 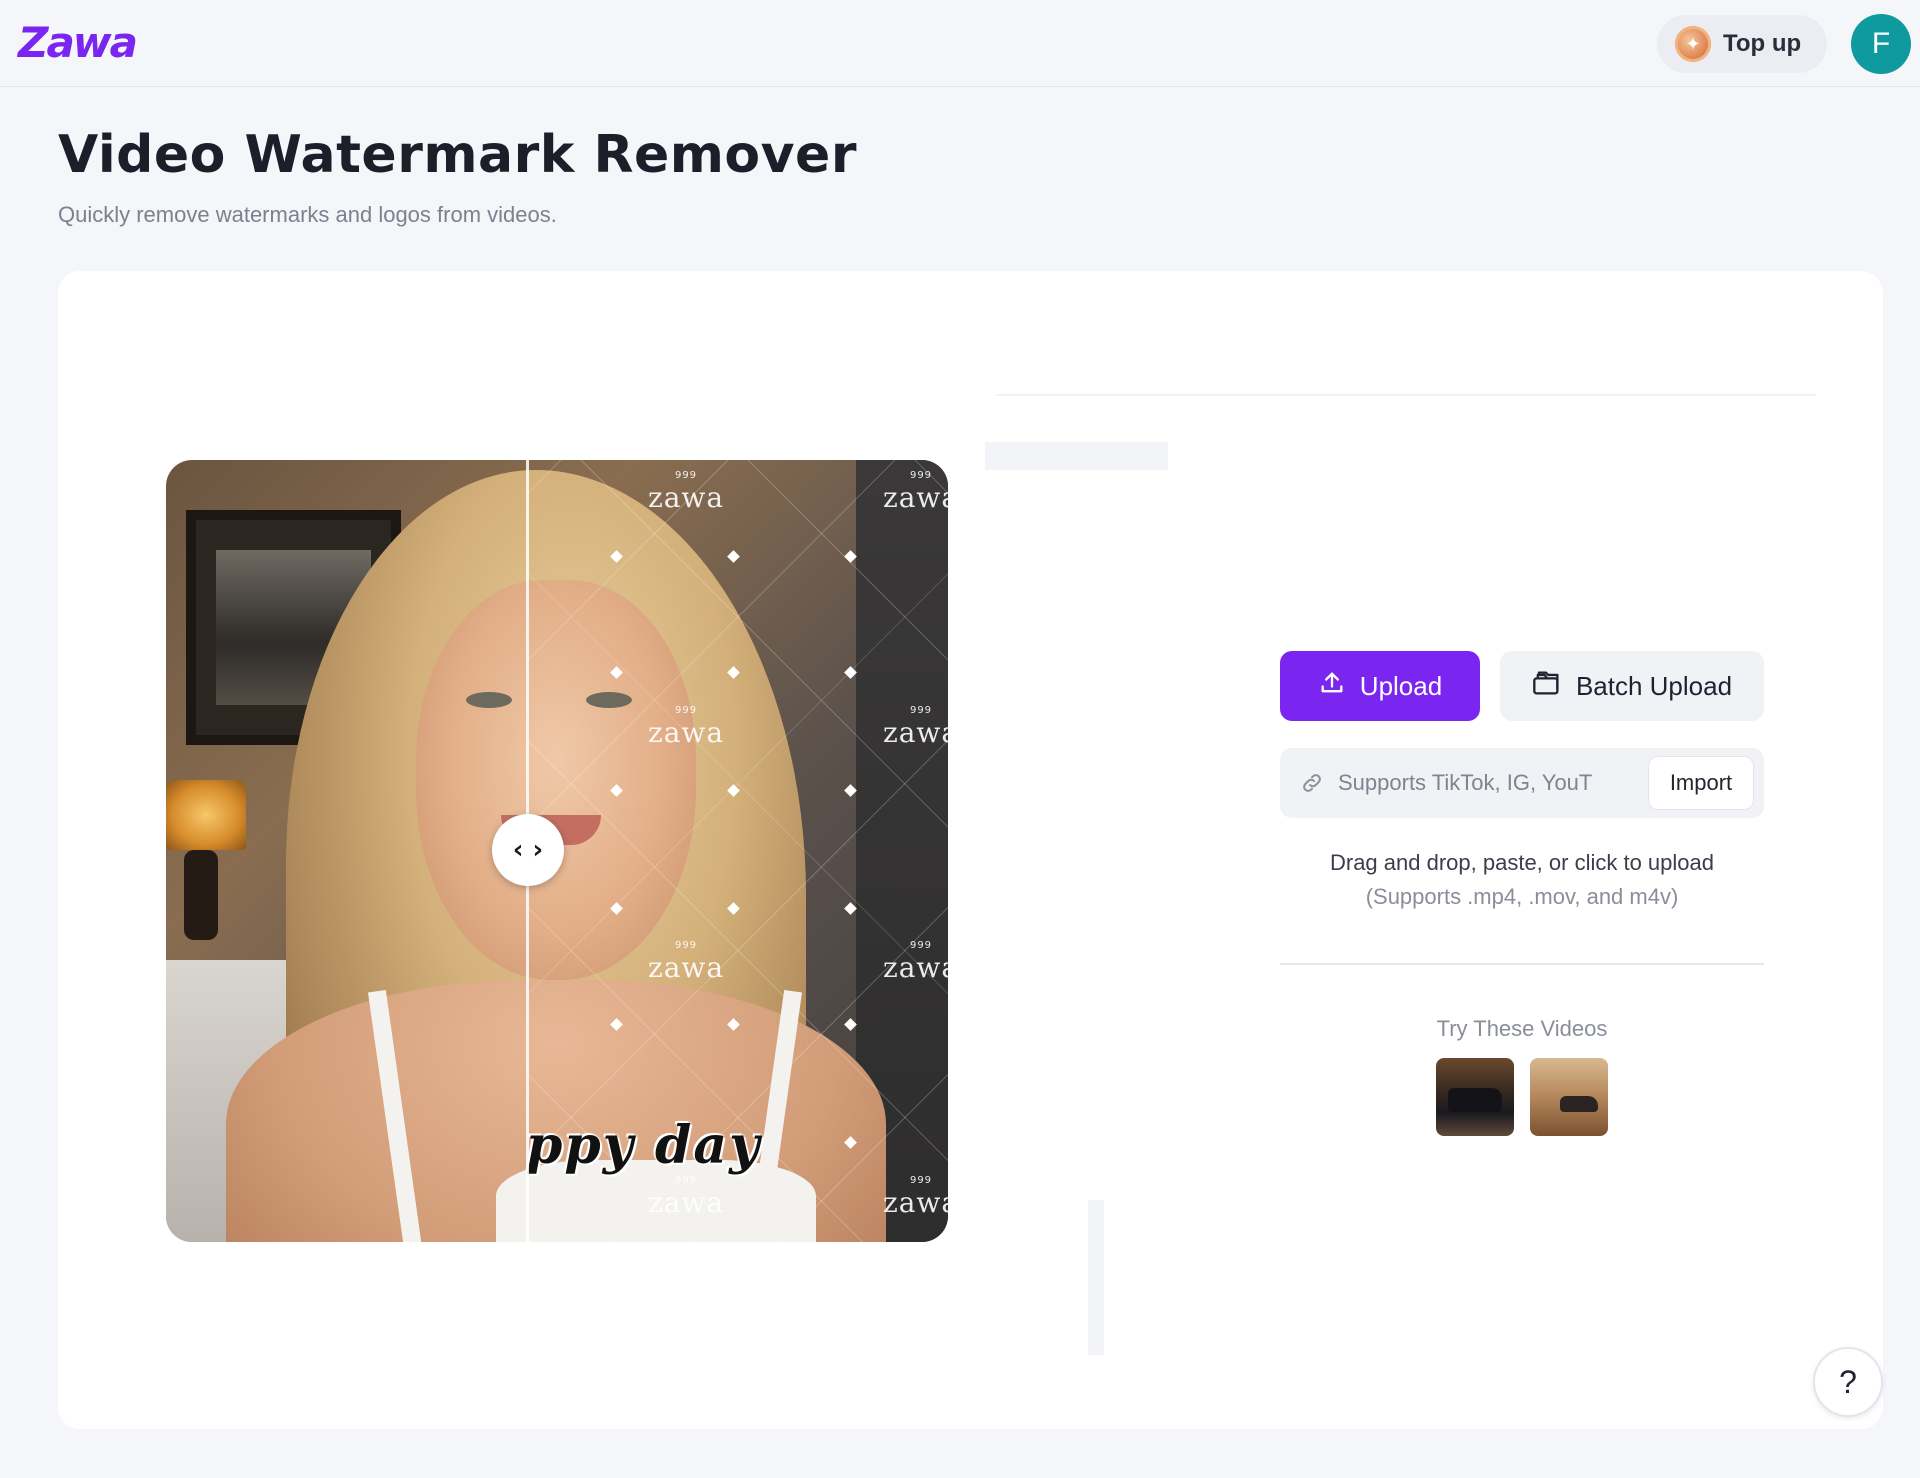 What do you see at coordinates (1406, 395) in the screenshot?
I see `placeholder-divider` at bounding box center [1406, 395].